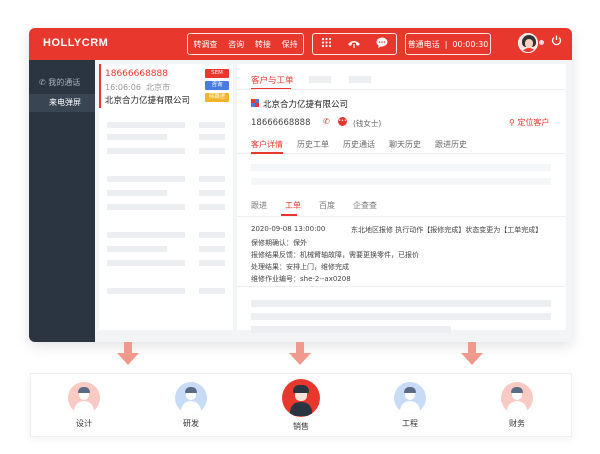 The image size is (600, 454). I want to click on tab-followup-history: 跟进历史, so click(451, 144).